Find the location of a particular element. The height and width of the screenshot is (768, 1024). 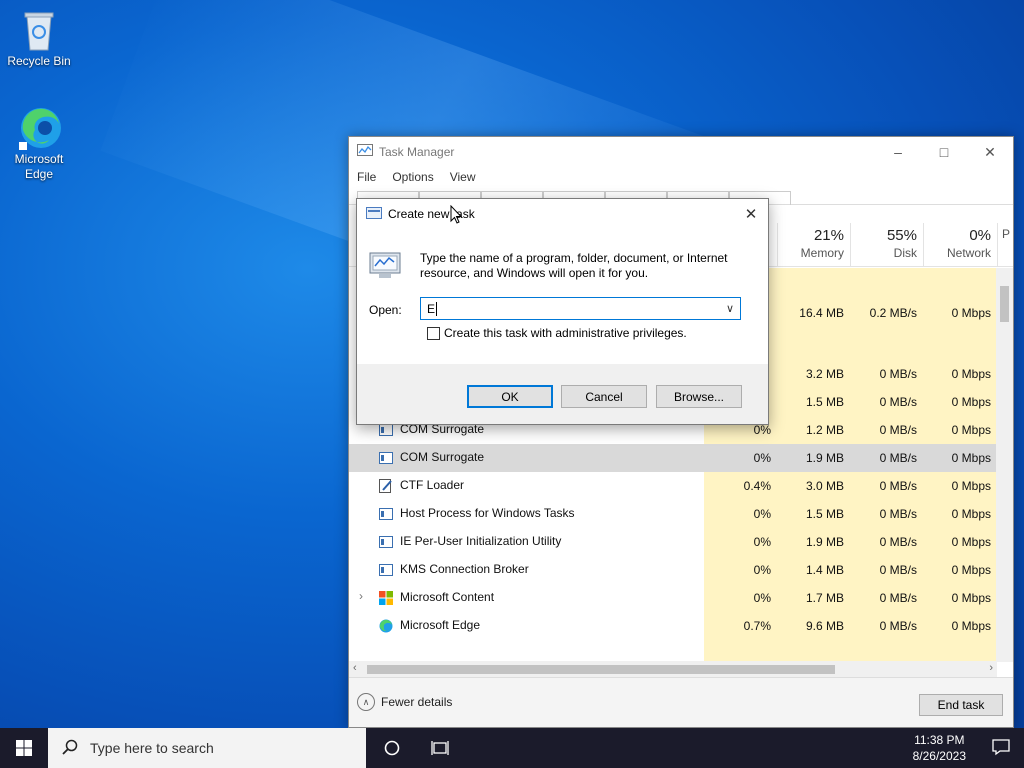

menu-bar: File Options View is located at coordinates (681, 177).